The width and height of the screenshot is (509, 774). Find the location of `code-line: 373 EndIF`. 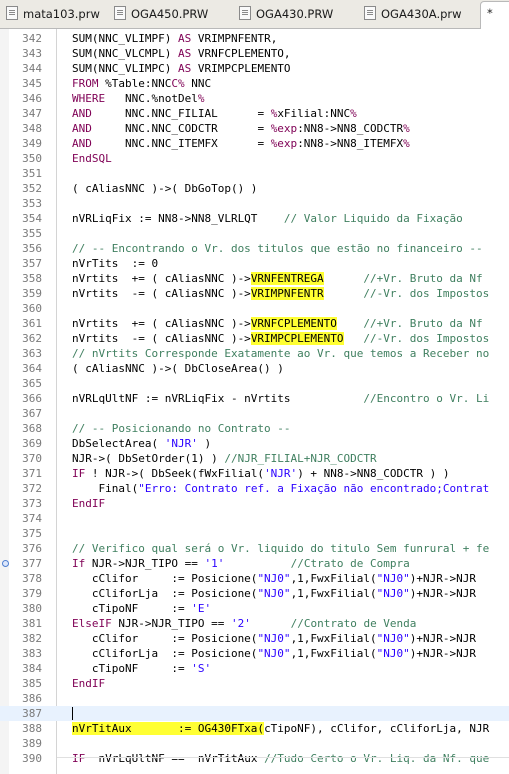

code-line: 373 EndIF is located at coordinates (254, 503).